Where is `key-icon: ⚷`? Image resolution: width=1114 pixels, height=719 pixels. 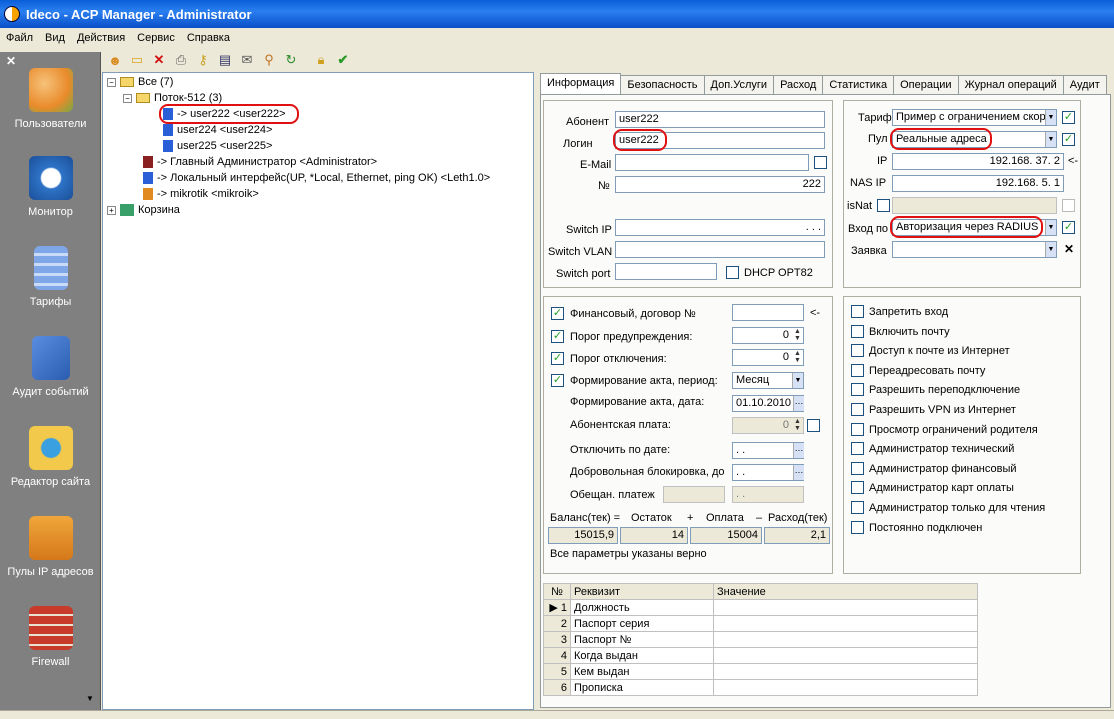 key-icon: ⚷ is located at coordinates (203, 60).